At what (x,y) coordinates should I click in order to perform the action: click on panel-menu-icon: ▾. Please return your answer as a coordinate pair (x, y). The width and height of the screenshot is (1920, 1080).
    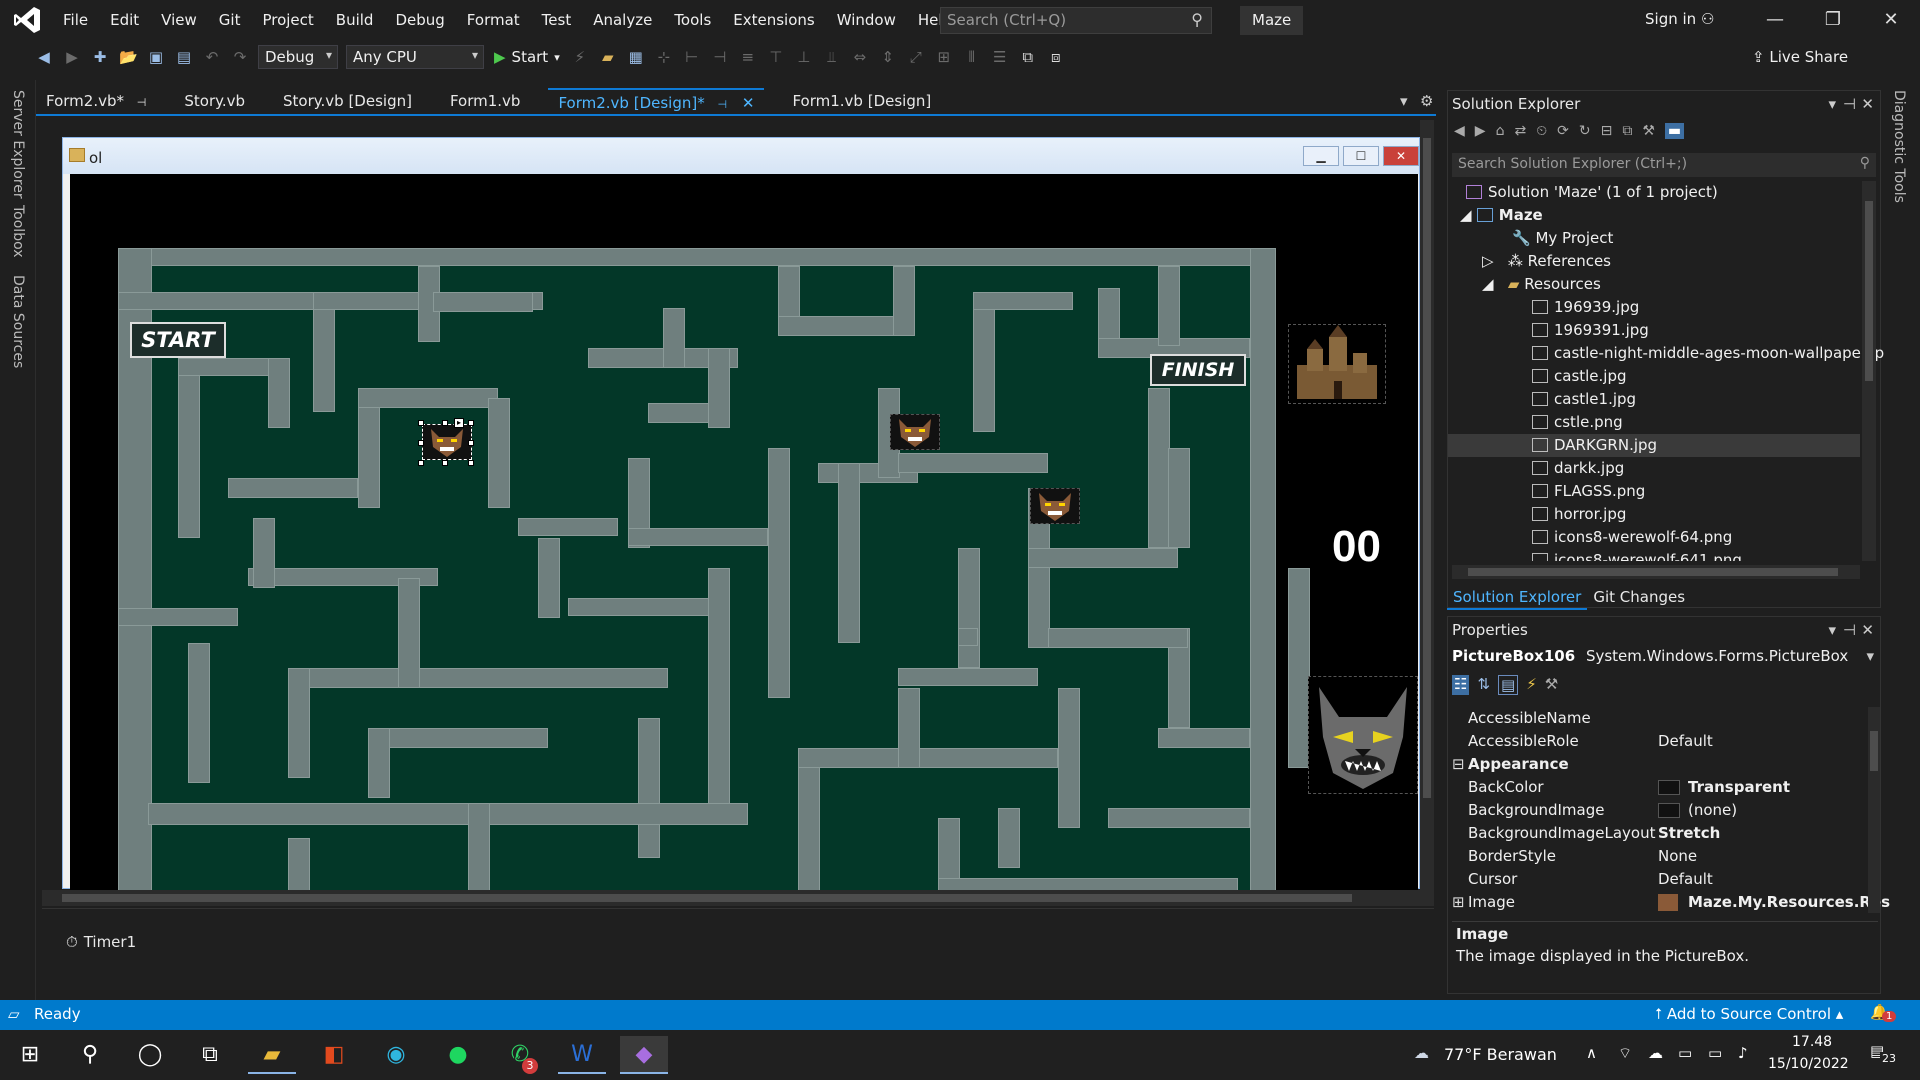
    Looking at the image, I should click on (1832, 104).